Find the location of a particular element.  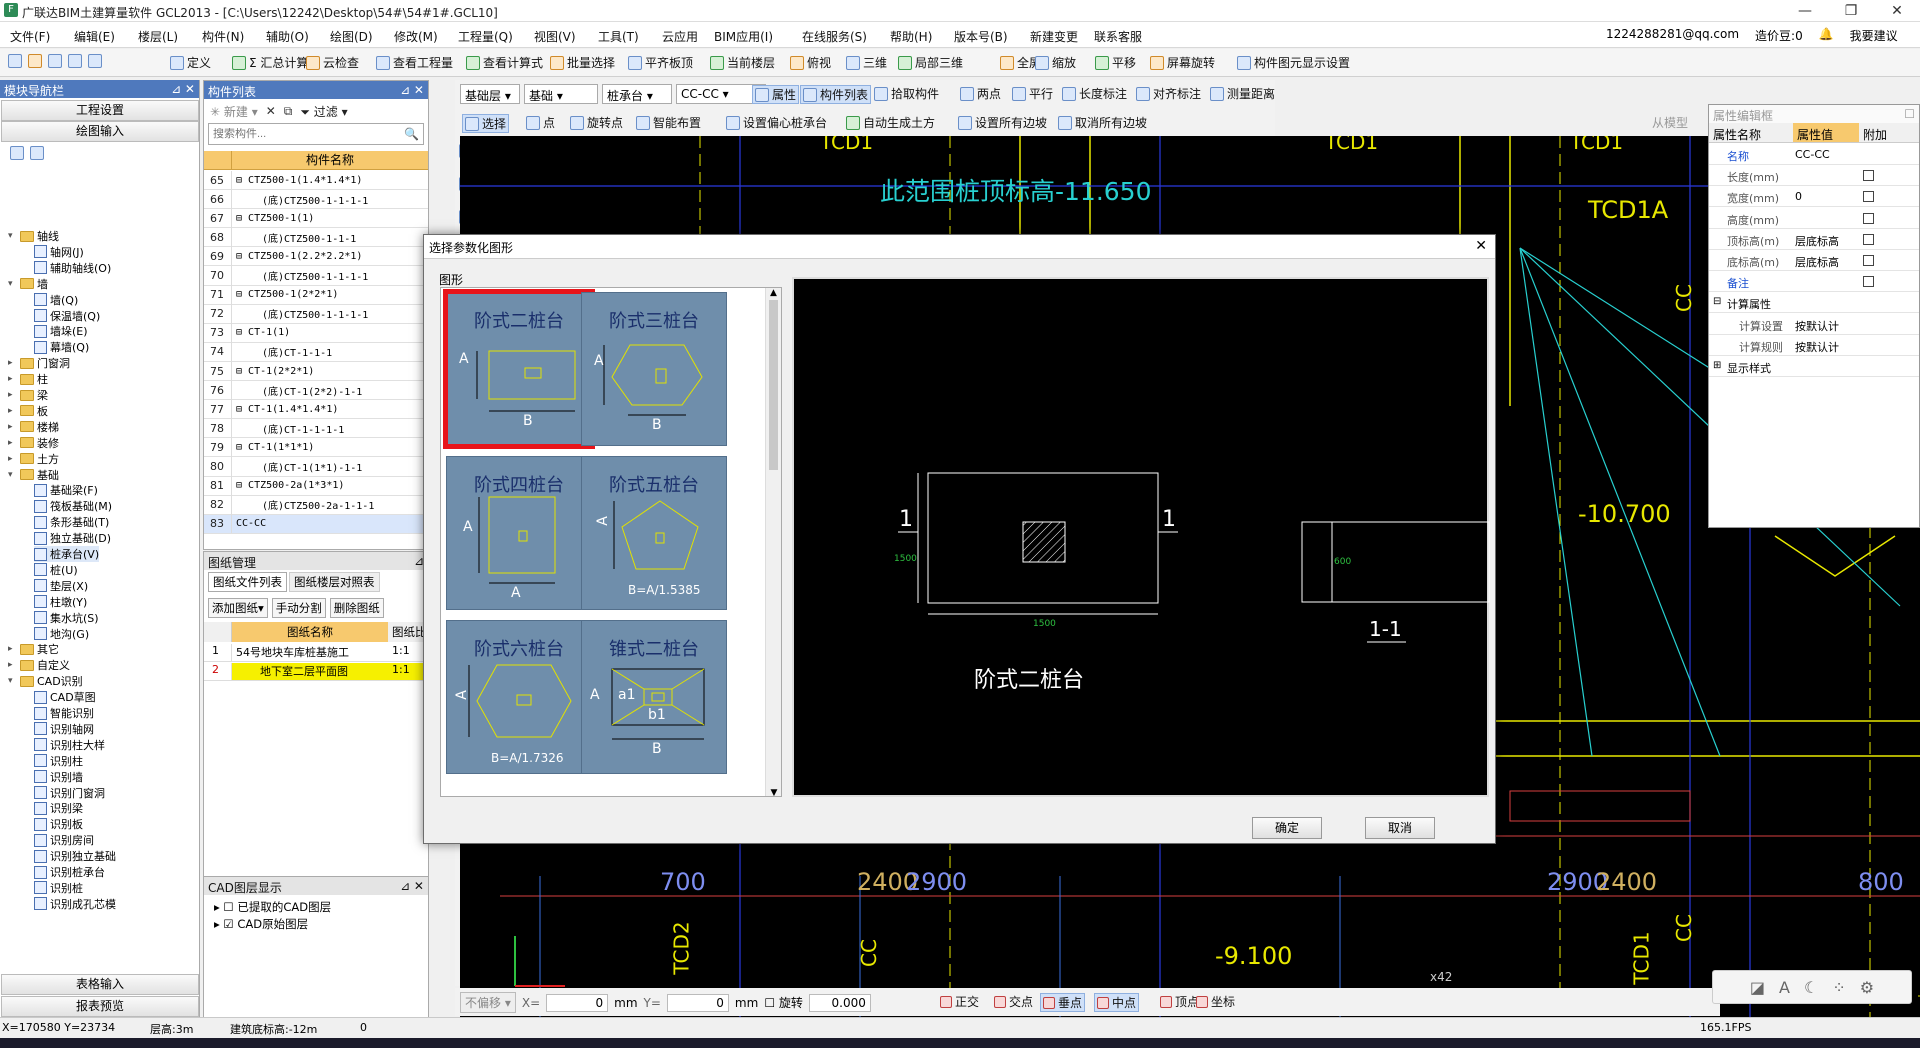

shape-option: 阶式五桩台 A B=A/1.5385 is located at coordinates (654, 533).